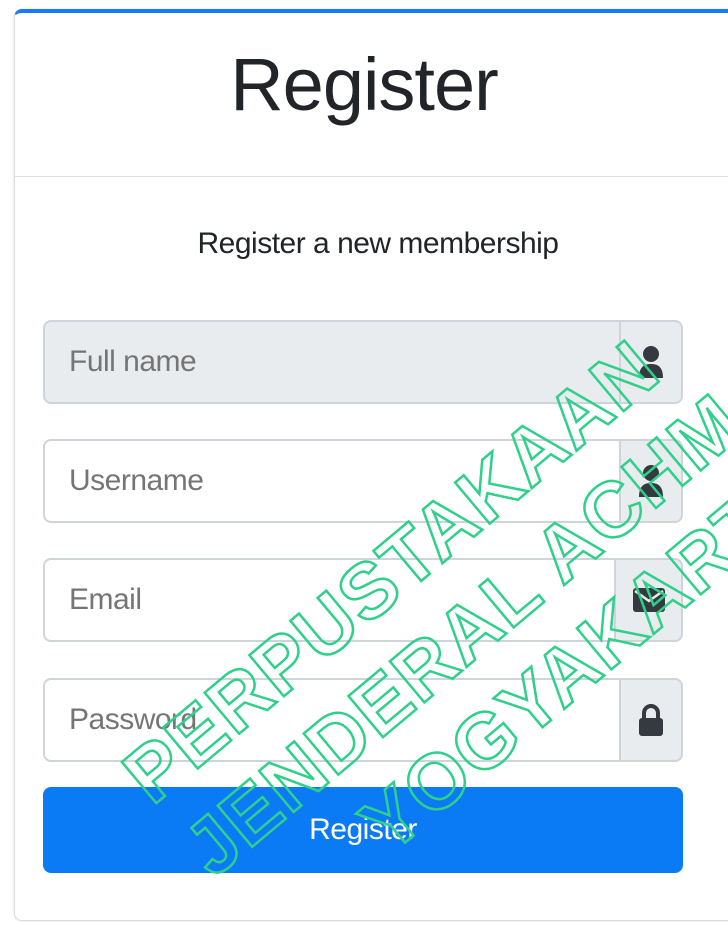 Image resolution: width=728 pixels, height=925 pixels. I want to click on email-group, so click(363, 600).